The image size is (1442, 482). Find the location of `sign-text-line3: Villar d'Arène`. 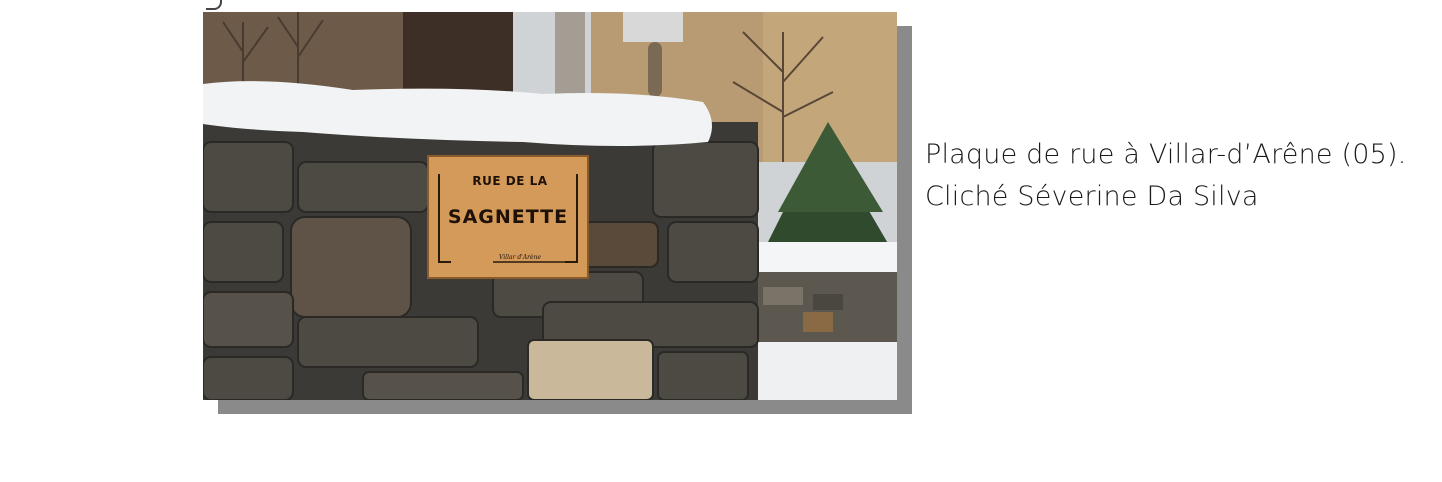

sign-text-line3: Villar d'Arène is located at coordinates (520, 257).